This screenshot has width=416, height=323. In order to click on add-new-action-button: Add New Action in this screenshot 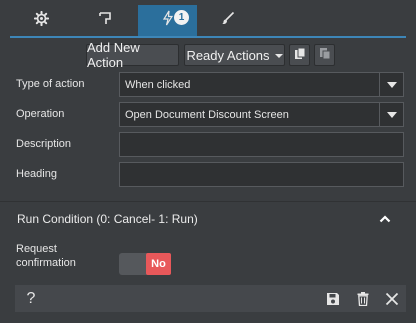, I will do `click(132, 55)`.